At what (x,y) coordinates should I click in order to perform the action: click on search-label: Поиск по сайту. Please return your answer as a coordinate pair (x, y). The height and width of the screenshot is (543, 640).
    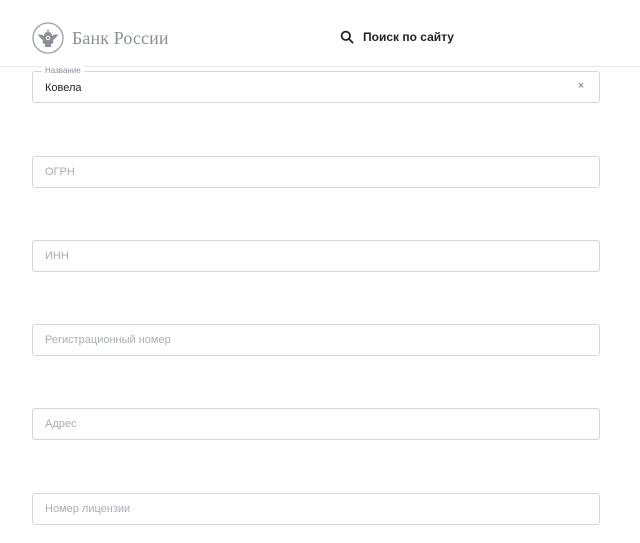
    Looking at the image, I should click on (408, 37).